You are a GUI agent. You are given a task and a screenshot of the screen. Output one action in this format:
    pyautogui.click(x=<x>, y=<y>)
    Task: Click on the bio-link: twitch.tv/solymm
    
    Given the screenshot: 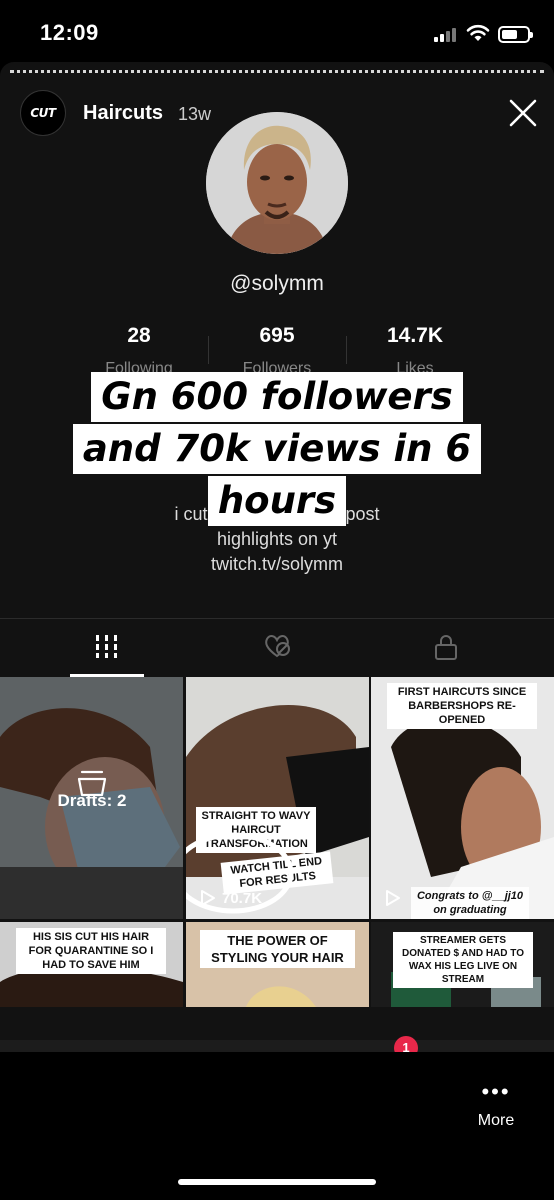 What is the action you would take?
    pyautogui.click(x=277, y=564)
    